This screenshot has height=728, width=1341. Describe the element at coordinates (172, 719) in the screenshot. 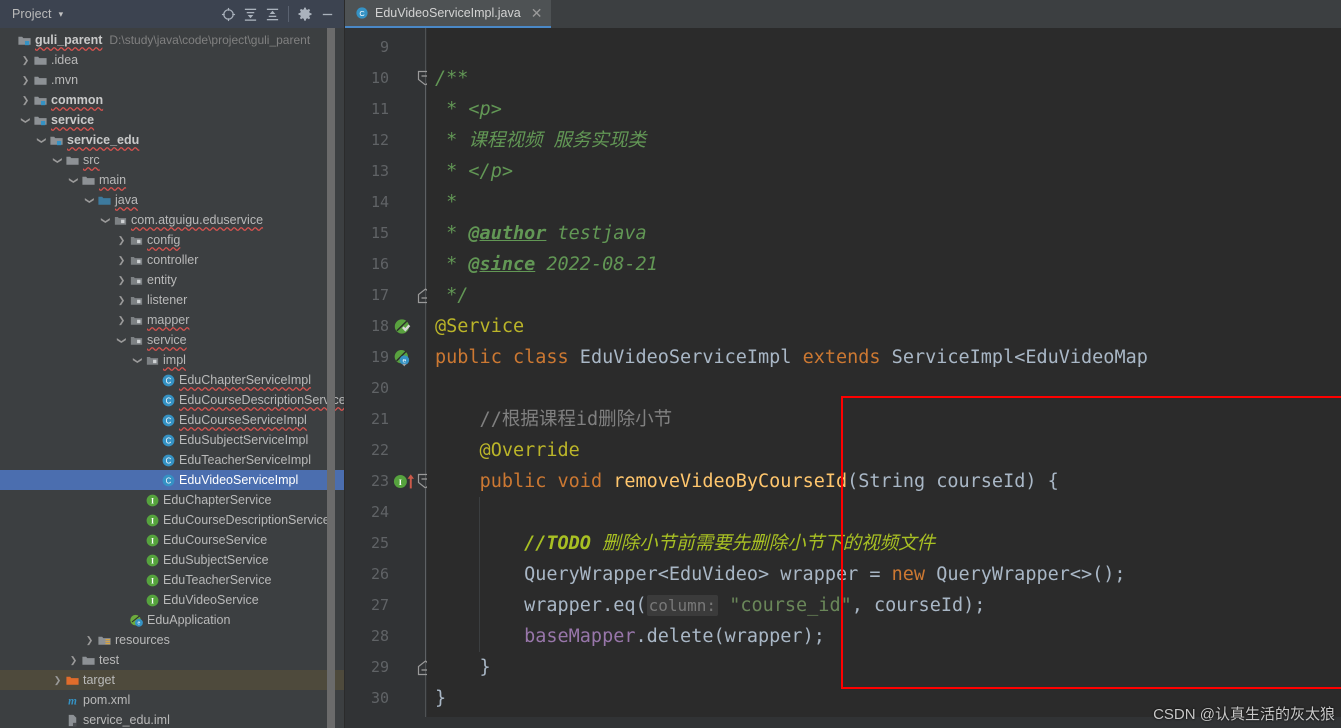

I see `tree-item-service-edu-iml: service_edu.iml` at that location.